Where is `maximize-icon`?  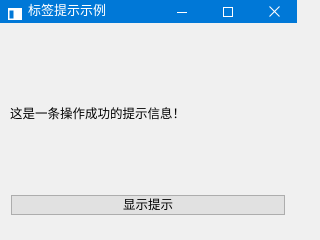 maximize-icon is located at coordinates (228, 11).